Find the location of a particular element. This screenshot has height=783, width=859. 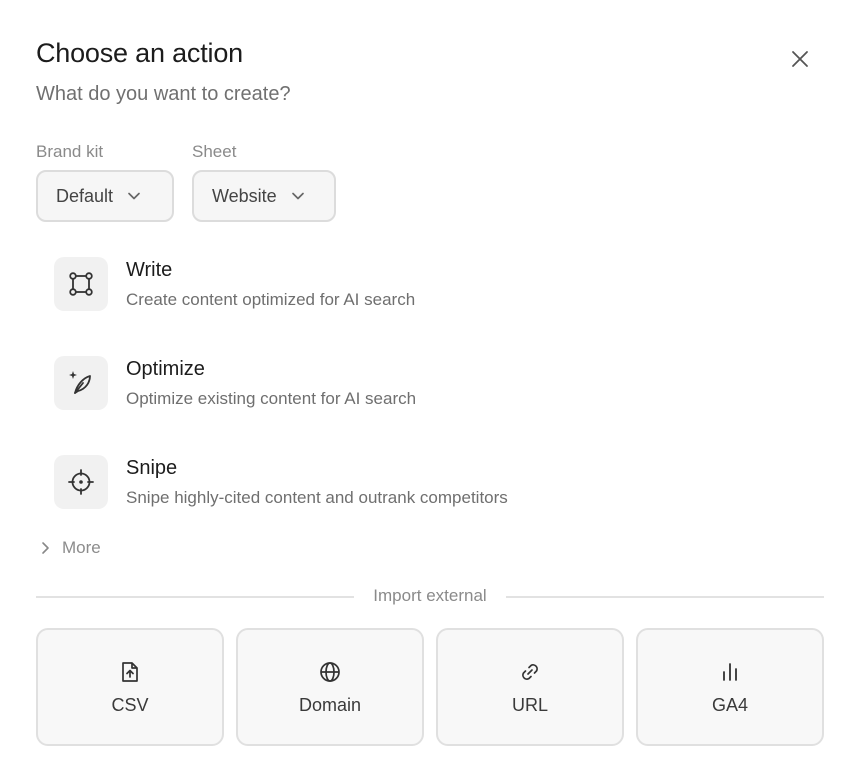

sheet-select: Website is located at coordinates (264, 196).